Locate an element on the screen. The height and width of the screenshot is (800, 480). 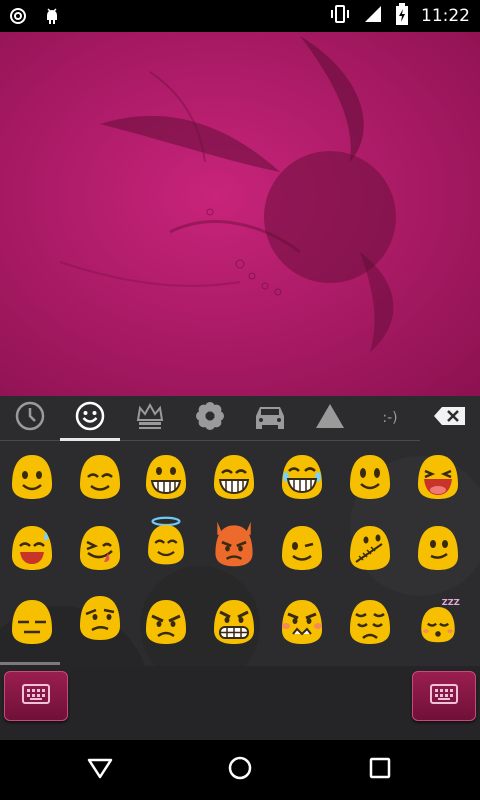
emoticon-label: :-) is located at coordinates (390, 418).